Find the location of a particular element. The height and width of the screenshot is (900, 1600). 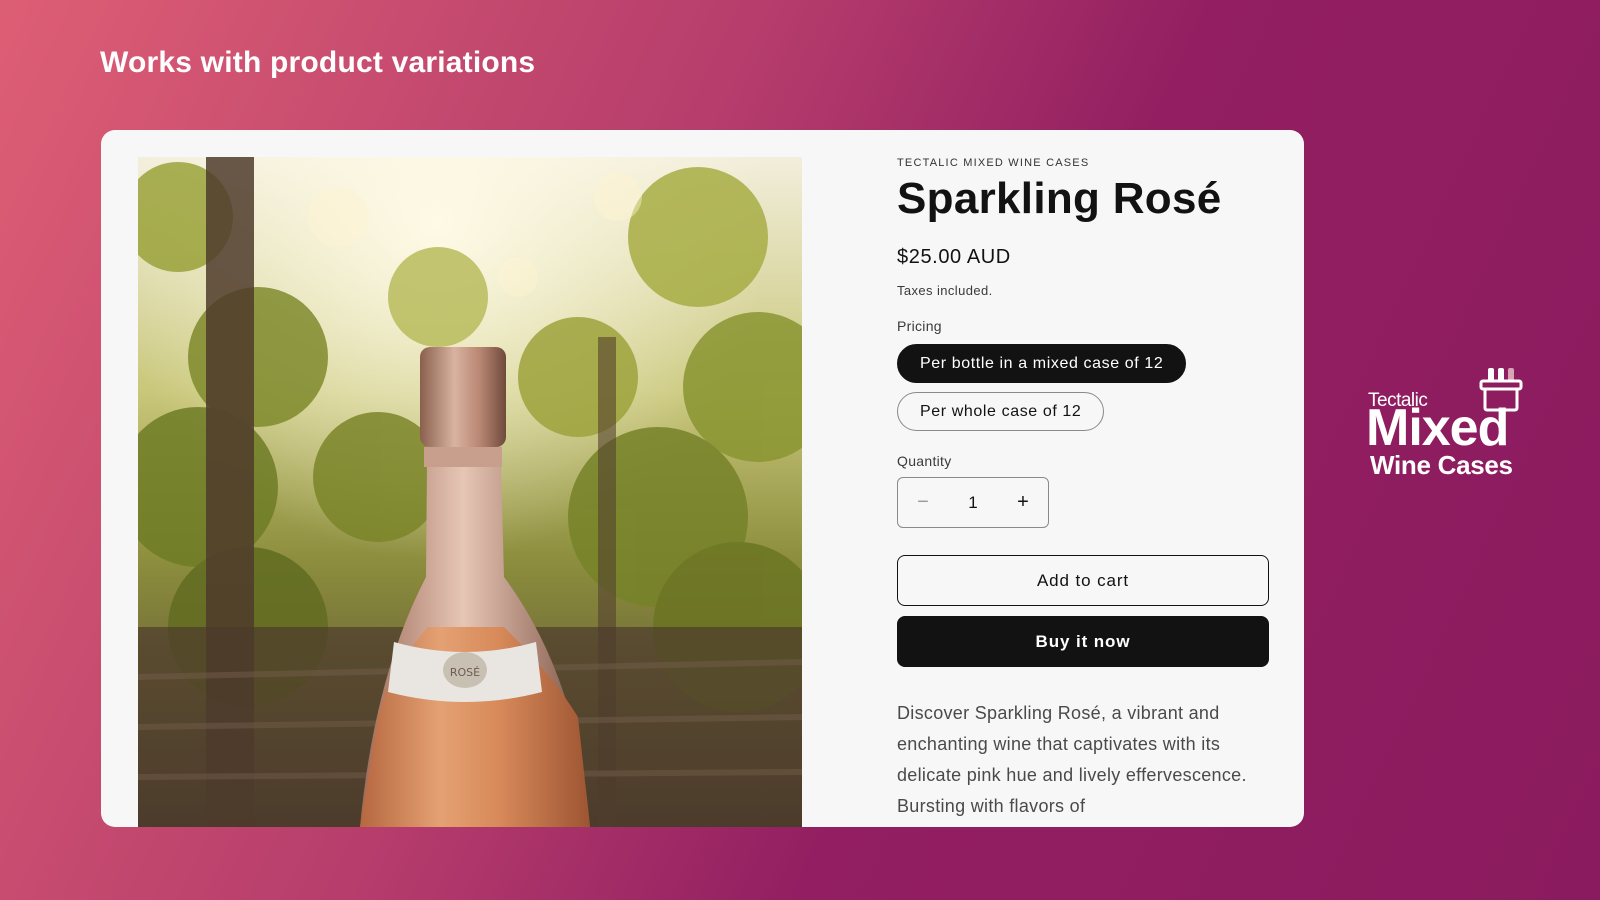

quantity-decrease-button: − is located at coordinates (923, 502).